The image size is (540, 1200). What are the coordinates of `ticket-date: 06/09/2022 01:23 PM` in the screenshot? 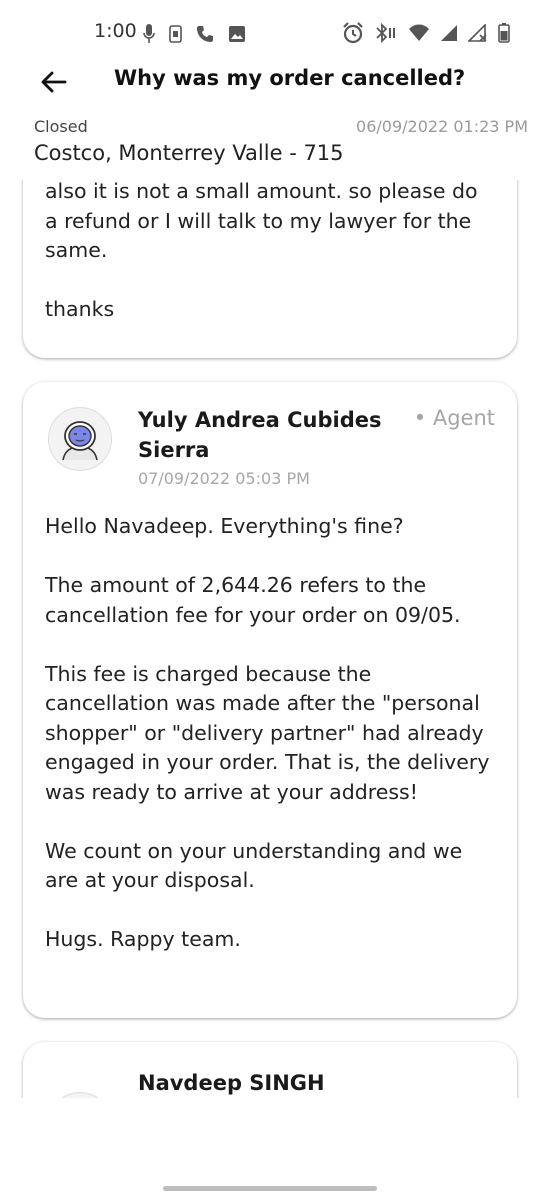 It's located at (442, 126).